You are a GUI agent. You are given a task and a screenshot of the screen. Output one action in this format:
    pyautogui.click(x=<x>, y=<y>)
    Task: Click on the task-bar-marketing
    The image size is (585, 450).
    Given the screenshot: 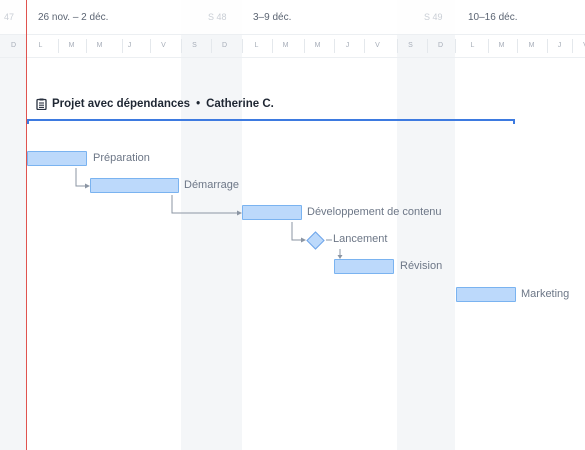 What is the action you would take?
    pyautogui.click(x=486, y=294)
    